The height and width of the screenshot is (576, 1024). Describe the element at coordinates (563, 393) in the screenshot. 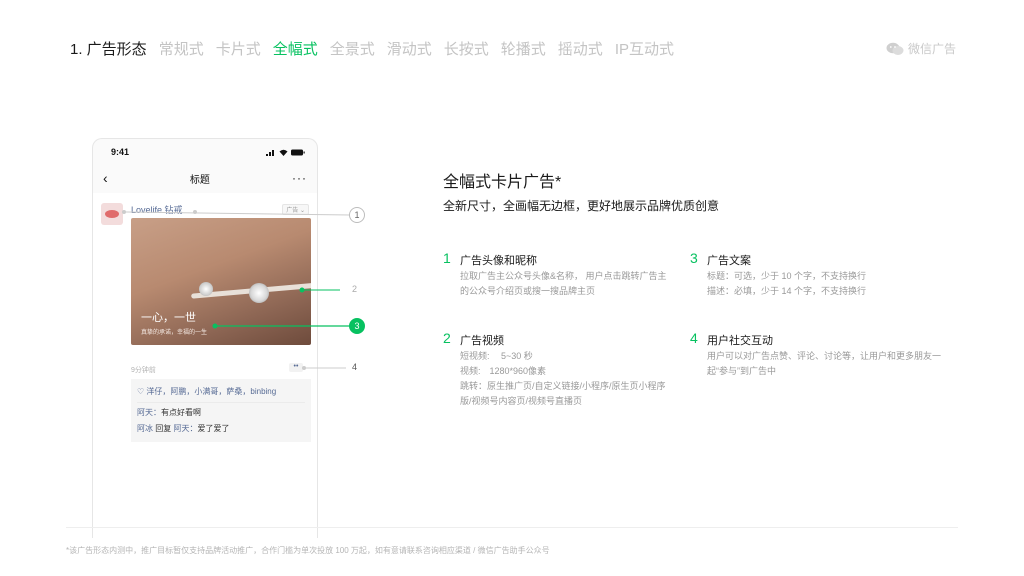

I see `desc-line: 跳转：原生推广页/自定义链接/小程序/原生页小程序版/视频号内容页/视频号直播页` at that location.